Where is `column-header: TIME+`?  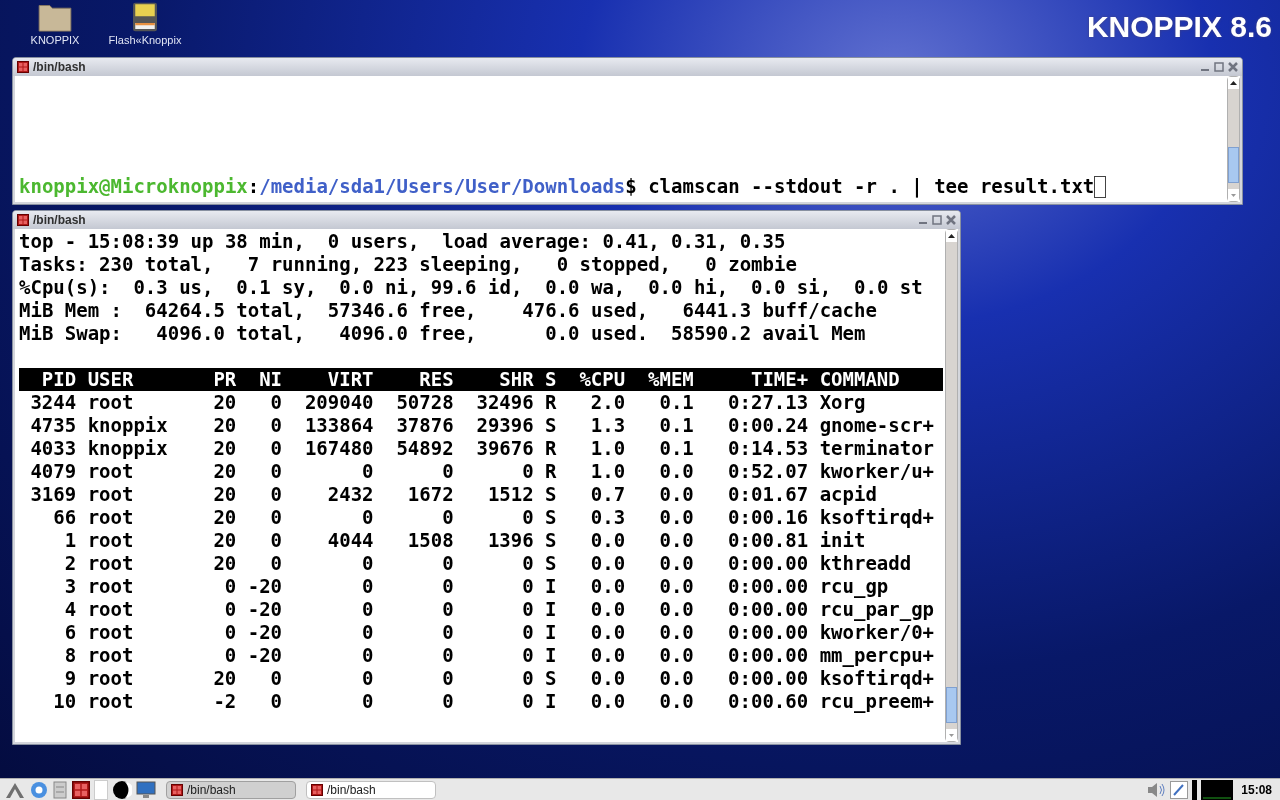
column-header: TIME+ is located at coordinates (779, 379).